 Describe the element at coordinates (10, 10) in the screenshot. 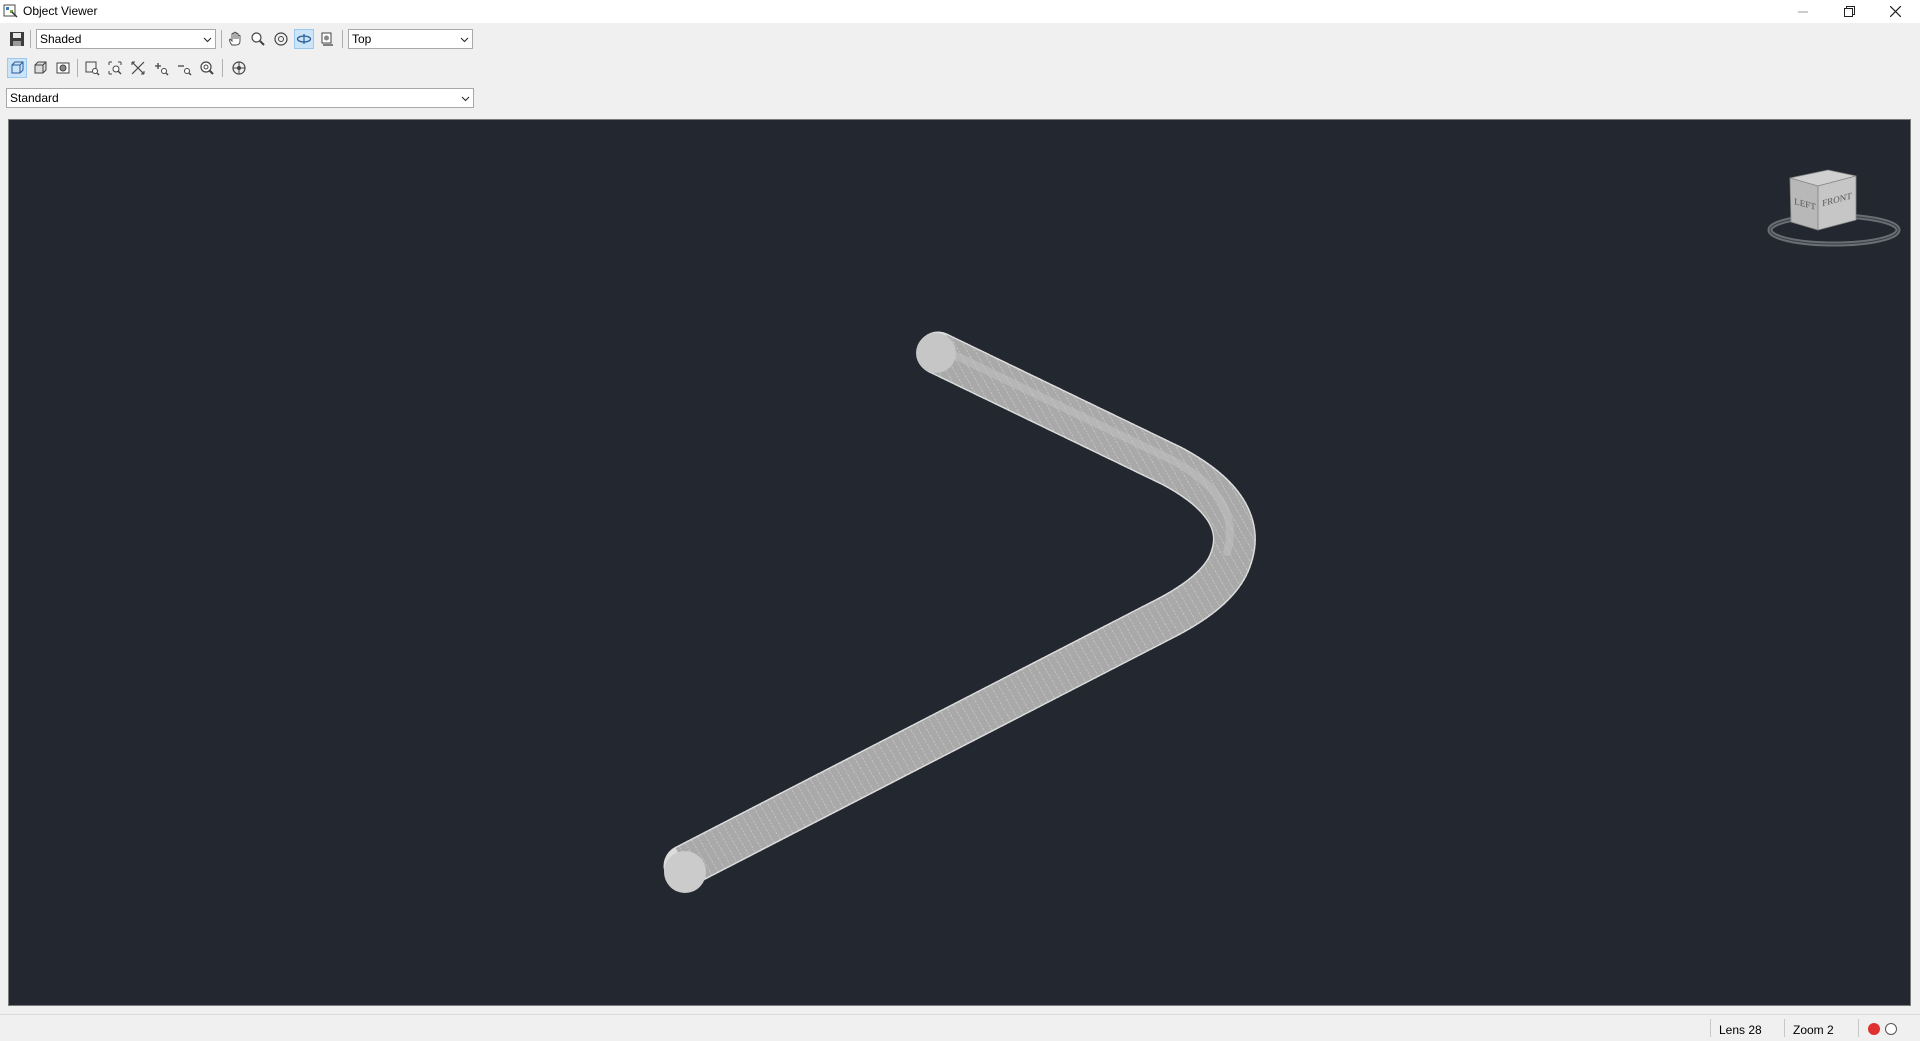

I see `app-icon` at that location.